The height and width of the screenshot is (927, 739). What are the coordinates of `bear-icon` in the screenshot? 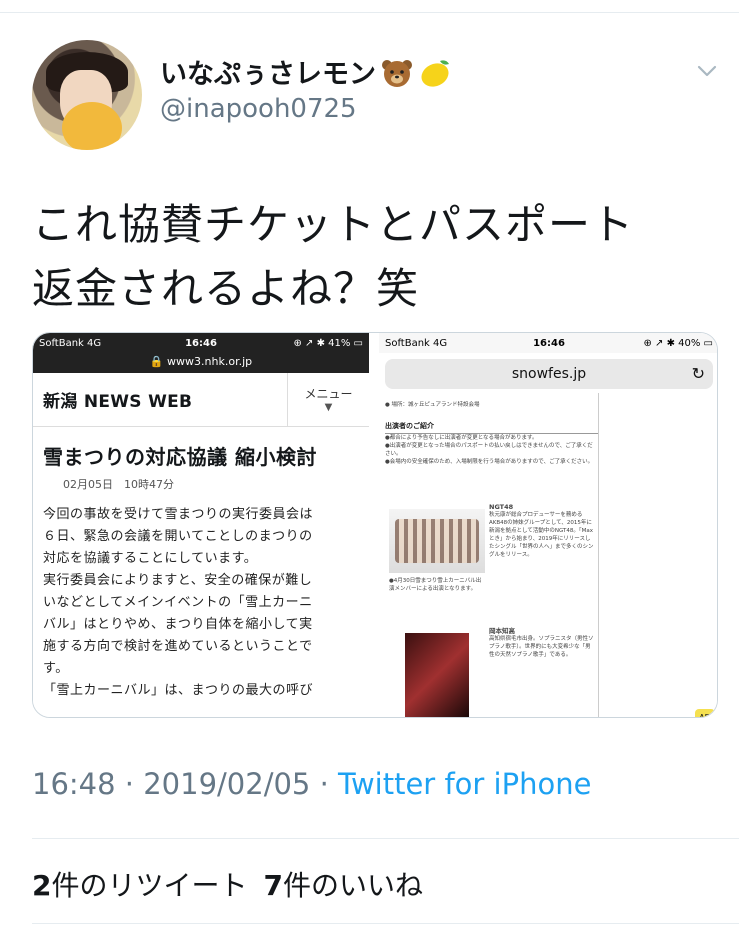 It's located at (397, 73).